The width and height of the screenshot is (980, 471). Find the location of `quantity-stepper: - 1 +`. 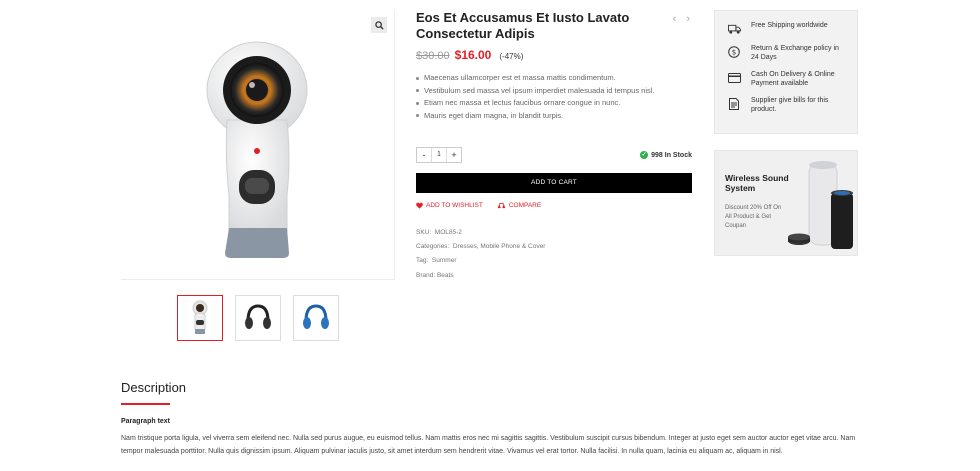

quantity-stepper: - 1 + is located at coordinates (439, 155).